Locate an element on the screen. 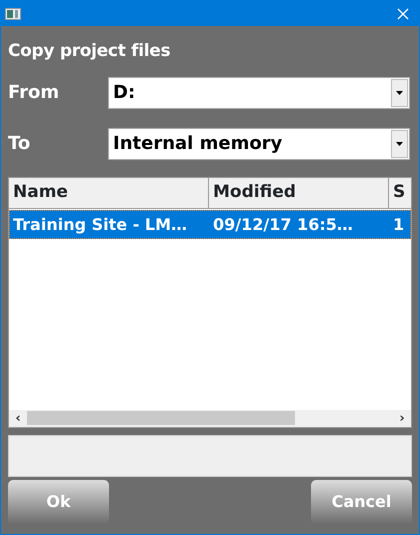 This screenshot has height=535, width=420. horizontal-scrollbar: ‹ › is located at coordinates (210, 418).